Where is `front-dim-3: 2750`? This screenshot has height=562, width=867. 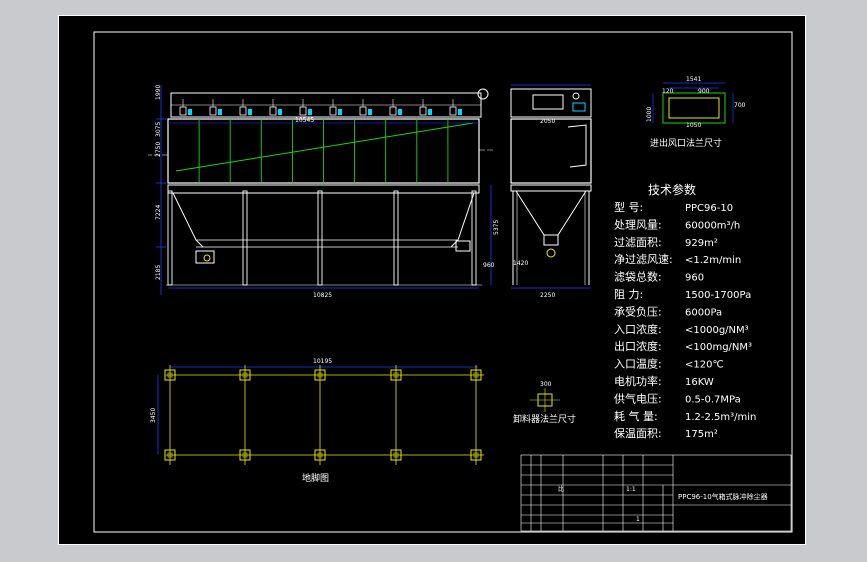
front-dim-3: 2750 is located at coordinates (158, 149).